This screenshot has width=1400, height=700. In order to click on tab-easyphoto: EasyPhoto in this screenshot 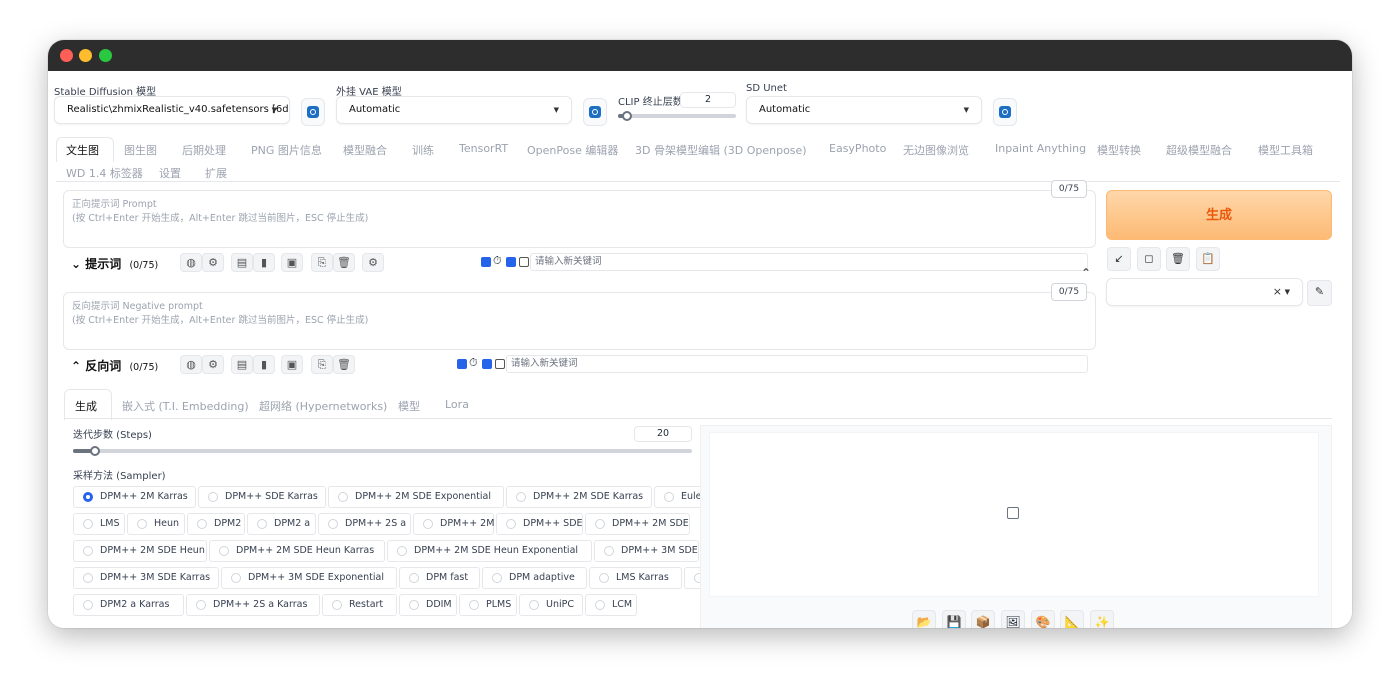, I will do `click(857, 148)`.